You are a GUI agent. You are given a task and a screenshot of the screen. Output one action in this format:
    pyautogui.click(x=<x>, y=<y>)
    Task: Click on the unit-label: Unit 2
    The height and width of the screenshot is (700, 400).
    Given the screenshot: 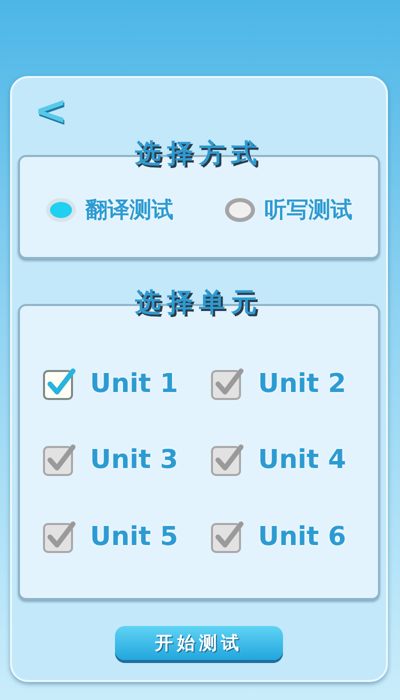 What is the action you would take?
    pyautogui.click(x=302, y=383)
    